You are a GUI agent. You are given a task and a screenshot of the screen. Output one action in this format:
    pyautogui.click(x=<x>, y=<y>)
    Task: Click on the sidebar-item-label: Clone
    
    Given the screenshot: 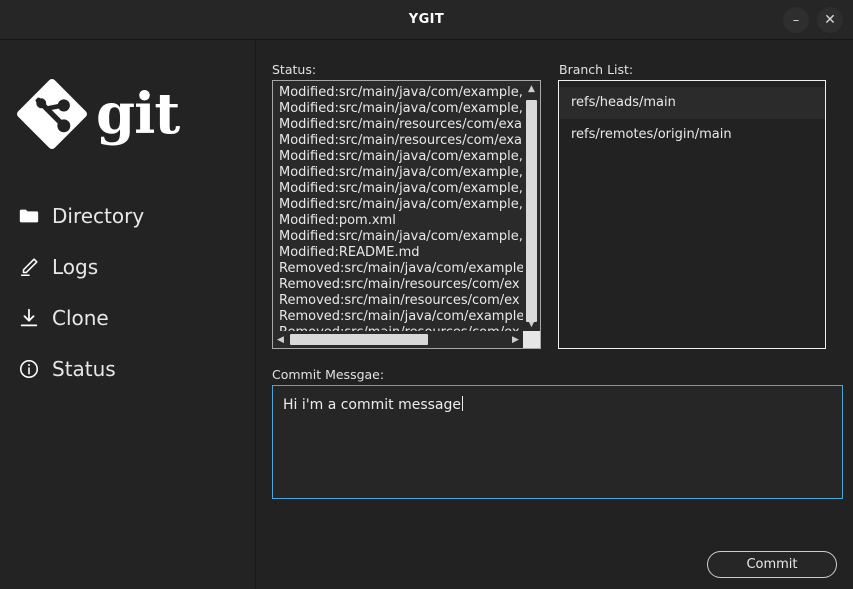 What is the action you would take?
    pyautogui.click(x=80, y=317)
    